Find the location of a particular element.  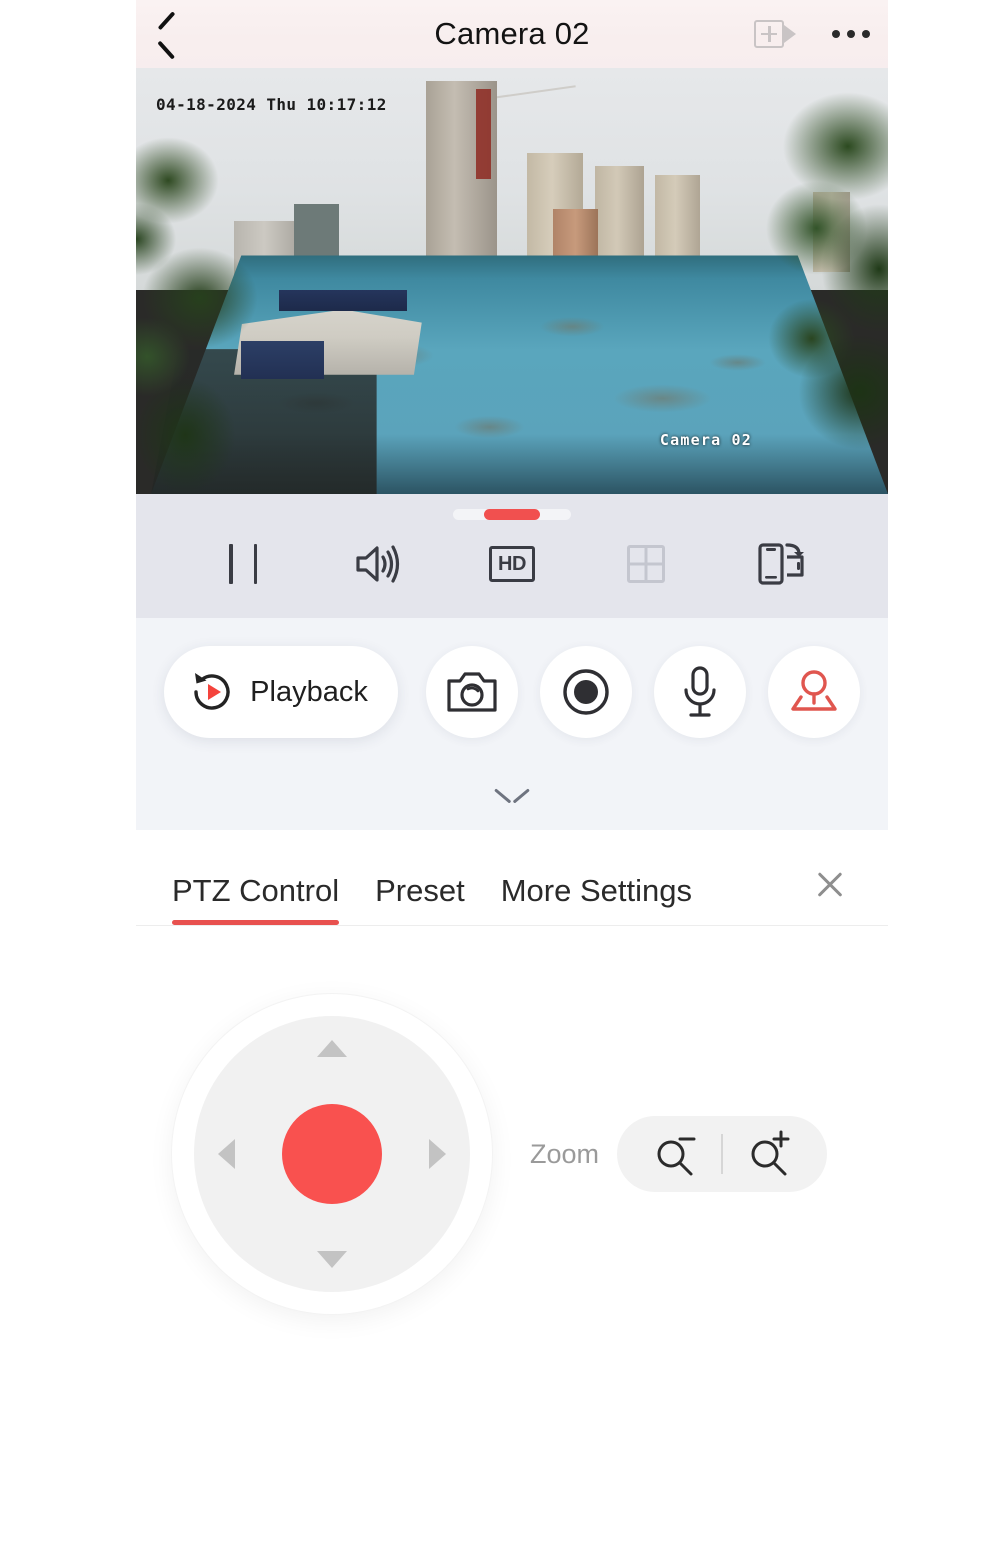

snapshot-button is located at coordinates (471, 692).